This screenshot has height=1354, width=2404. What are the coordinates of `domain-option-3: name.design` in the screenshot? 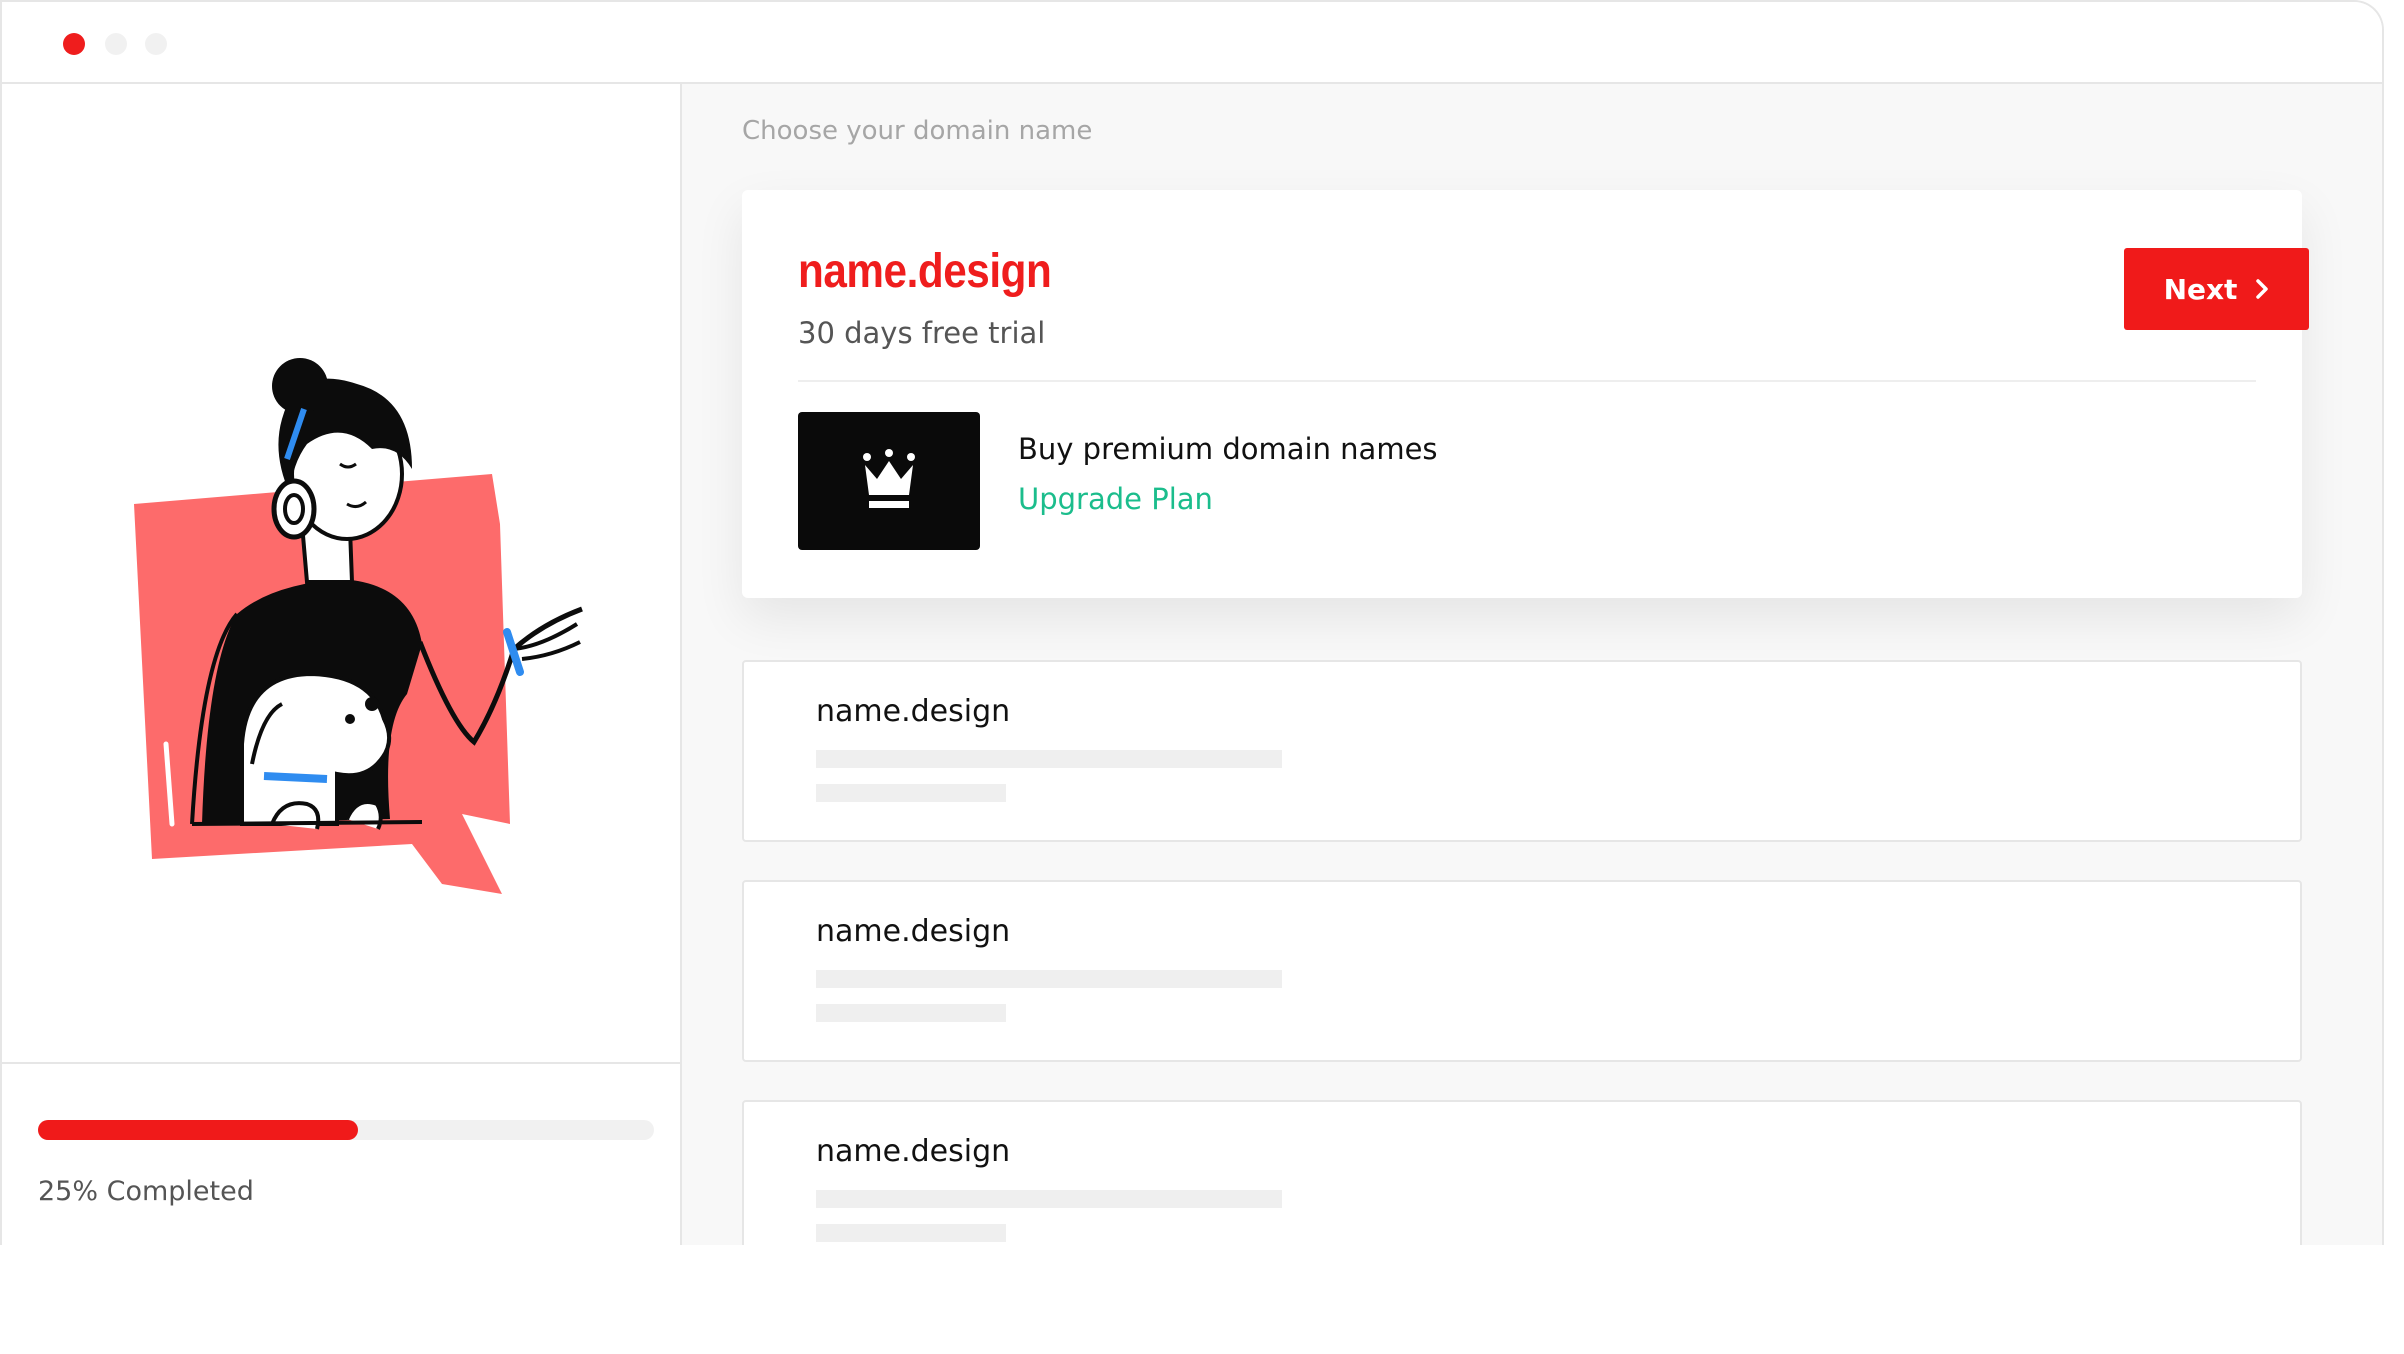 It's located at (1522, 1172).